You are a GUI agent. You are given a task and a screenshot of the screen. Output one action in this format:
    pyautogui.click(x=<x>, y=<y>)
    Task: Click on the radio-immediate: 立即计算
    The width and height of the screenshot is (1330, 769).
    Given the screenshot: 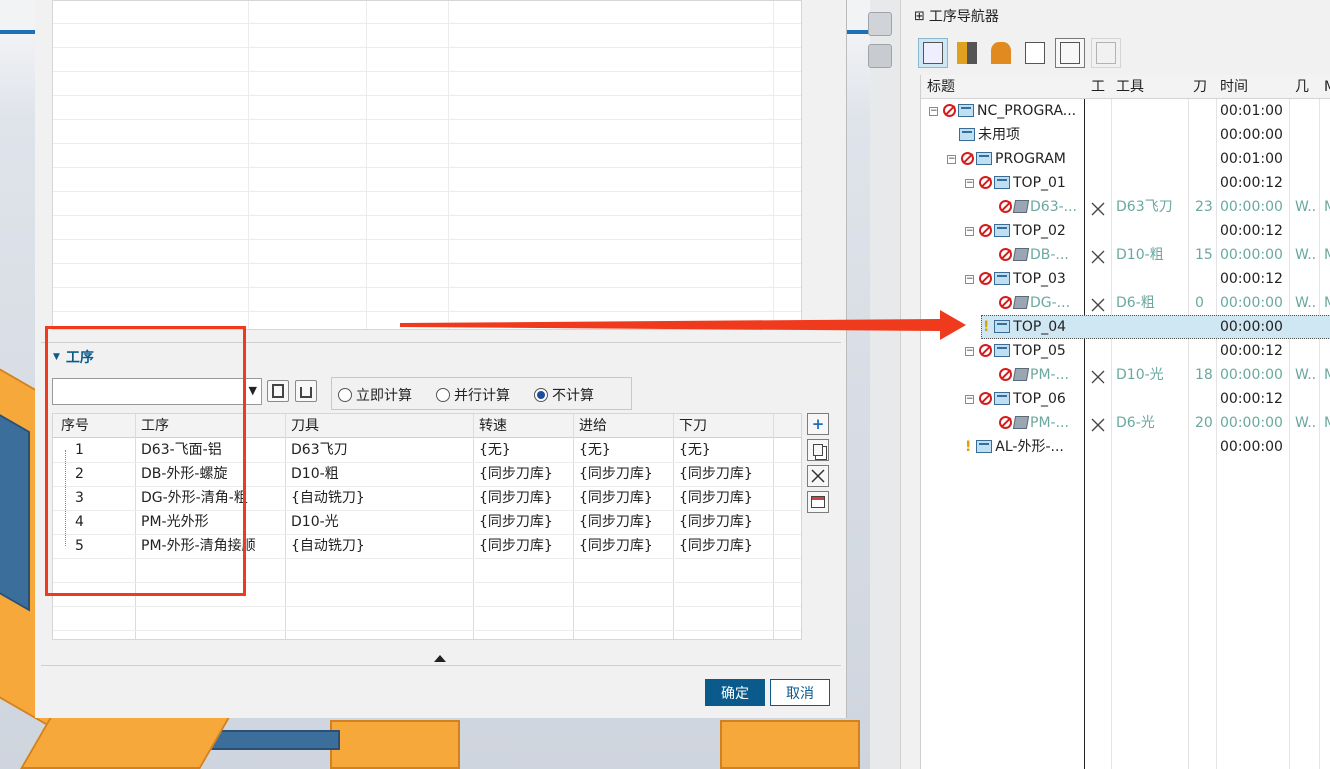 What is the action you would take?
    pyautogui.click(x=375, y=395)
    